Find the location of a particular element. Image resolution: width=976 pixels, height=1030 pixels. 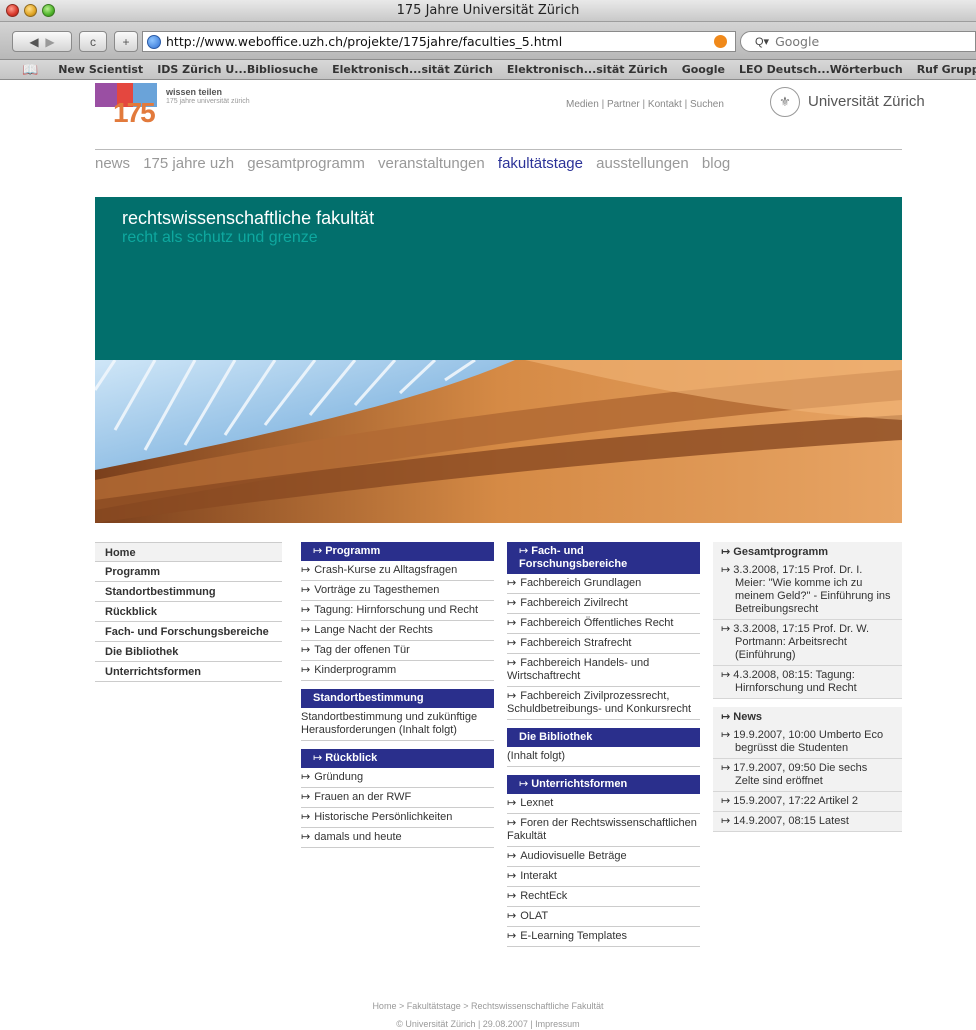

nav-175-jahre-uzh: 175 jahre uzh is located at coordinates (188, 163).